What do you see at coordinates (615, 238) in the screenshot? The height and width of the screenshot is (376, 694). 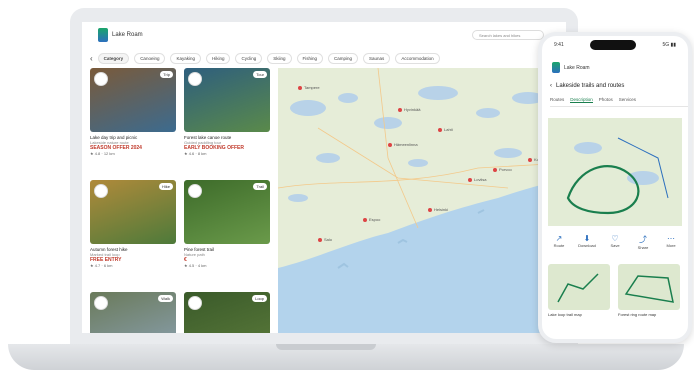 I see `save-icon: ♡` at bounding box center [615, 238].